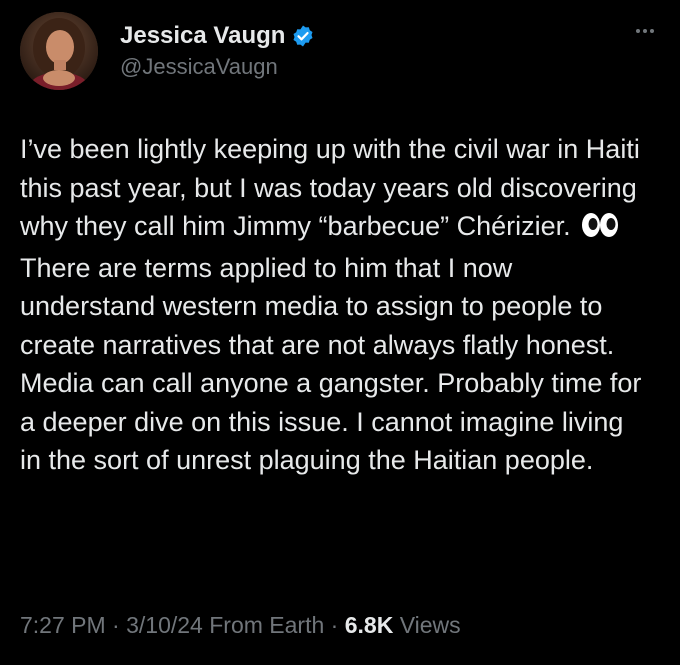  I want to click on verified-badge-icon, so click(303, 36).